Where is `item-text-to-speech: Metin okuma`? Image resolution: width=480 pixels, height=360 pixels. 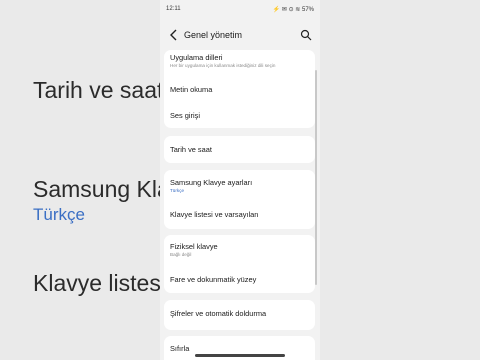
item-text-to-speech: Metin okuma is located at coordinates (191, 89).